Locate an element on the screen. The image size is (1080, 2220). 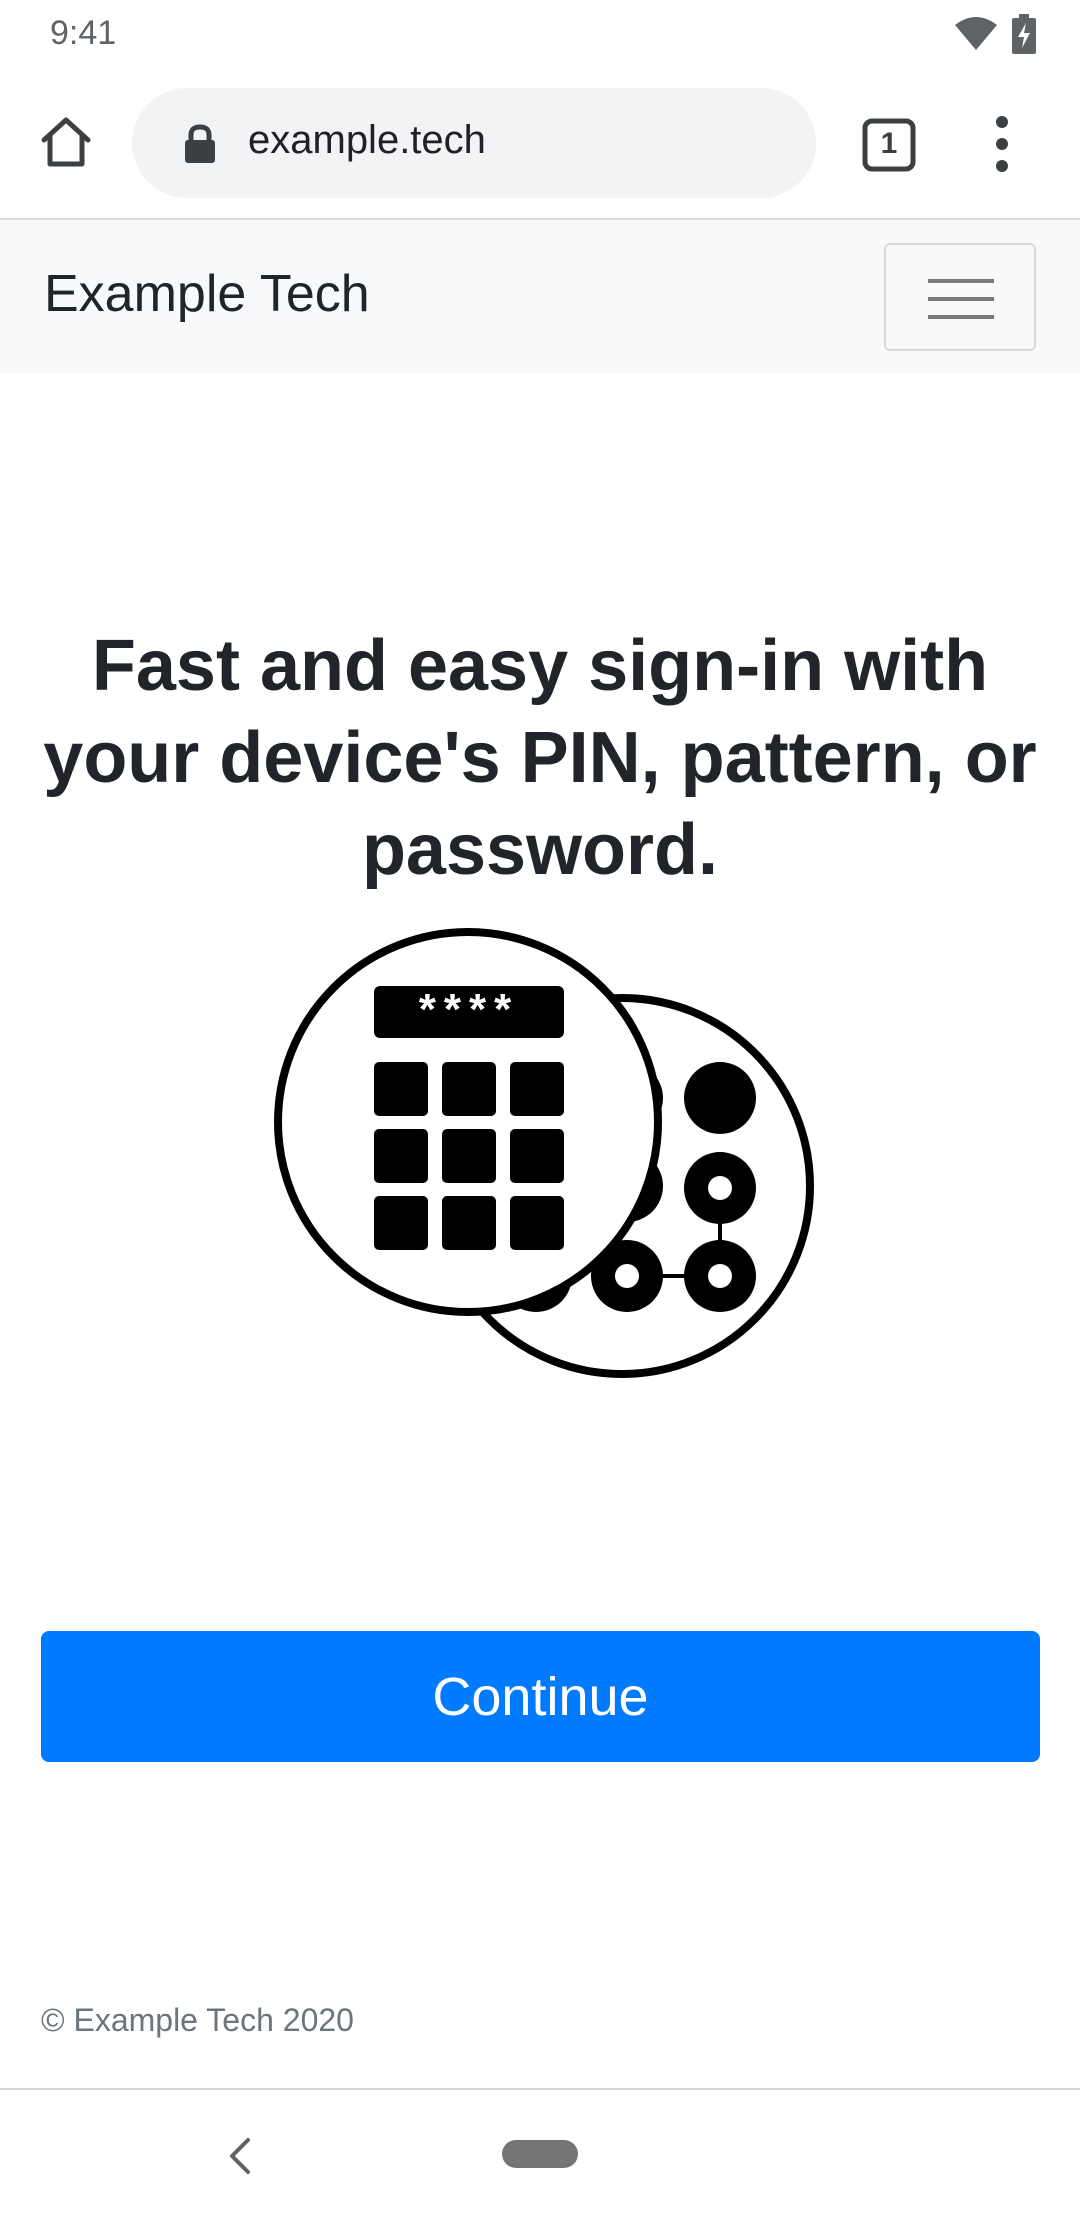
status-icons is located at coordinates (995, 34).